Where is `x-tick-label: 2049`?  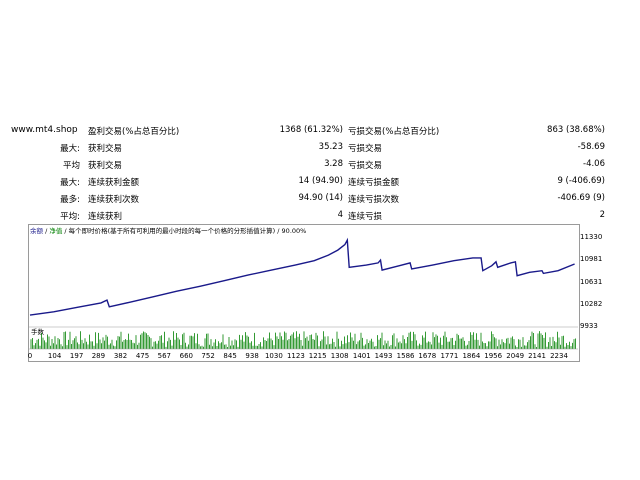
x-tick-label: 2049 is located at coordinates (515, 356).